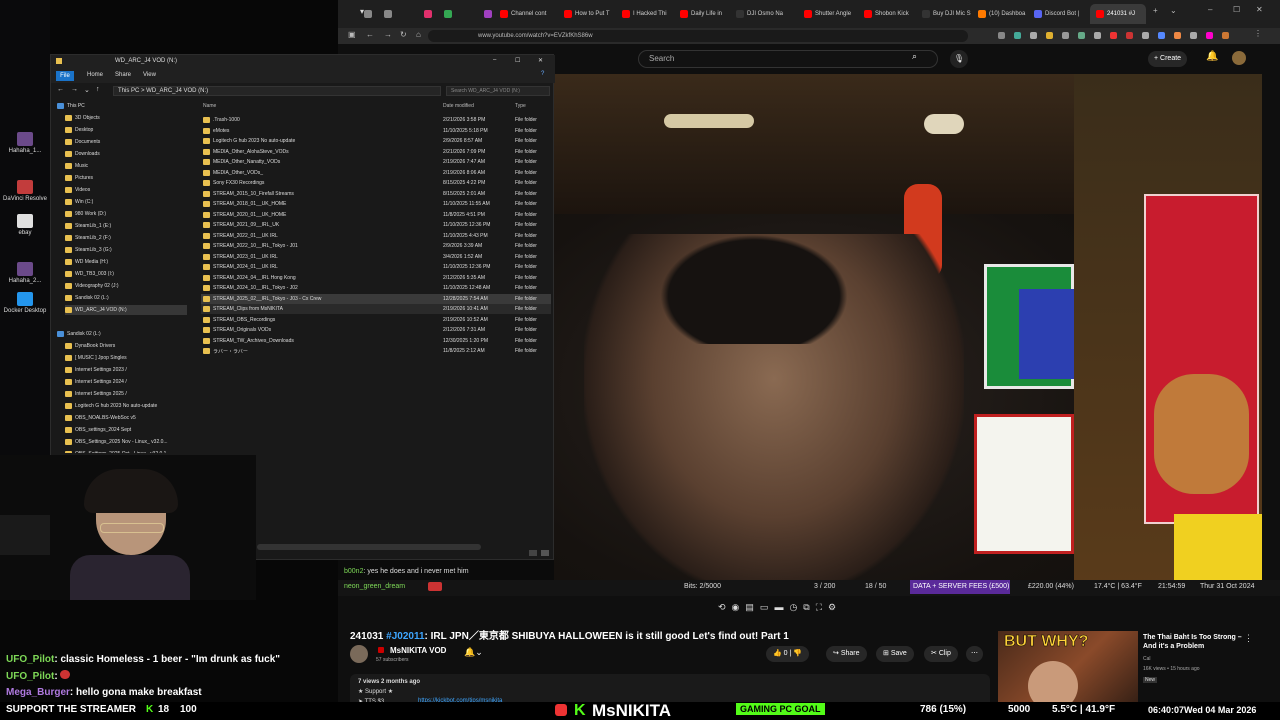  I want to click on audio-icon: ◉, so click(736, 609).